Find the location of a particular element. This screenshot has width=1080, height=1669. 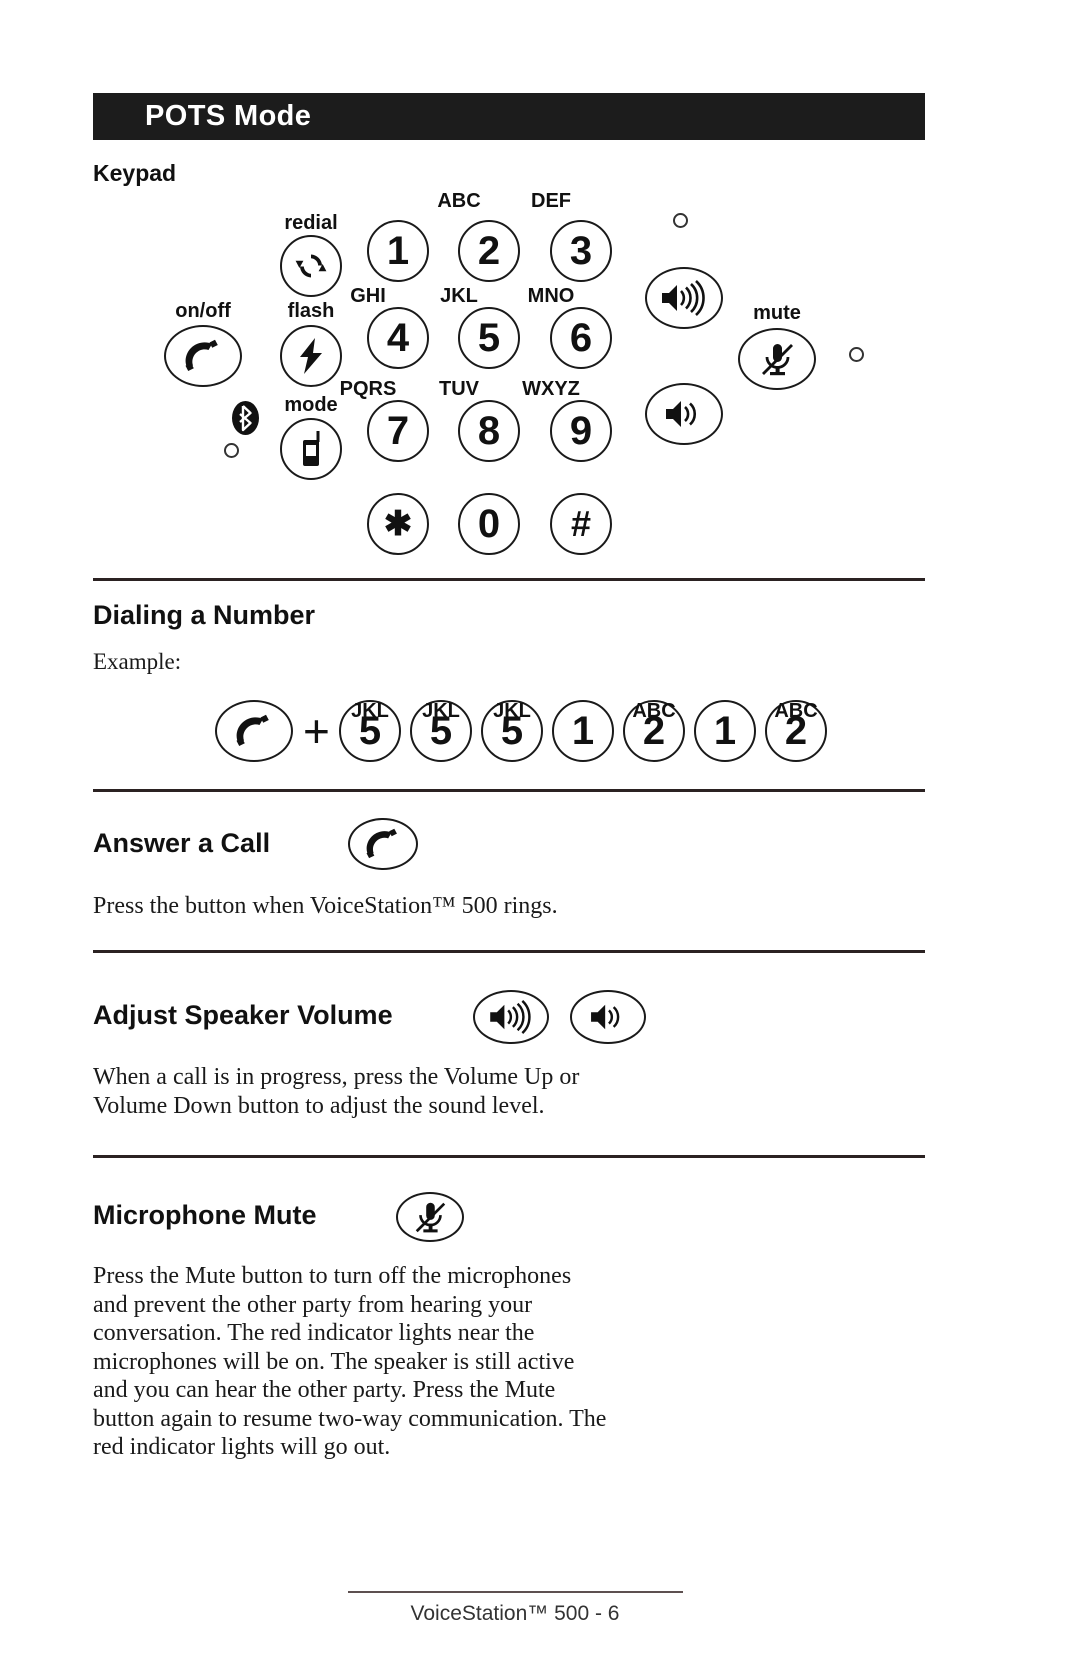

dial-seq-digit-4: 1 is located at coordinates (583, 731).